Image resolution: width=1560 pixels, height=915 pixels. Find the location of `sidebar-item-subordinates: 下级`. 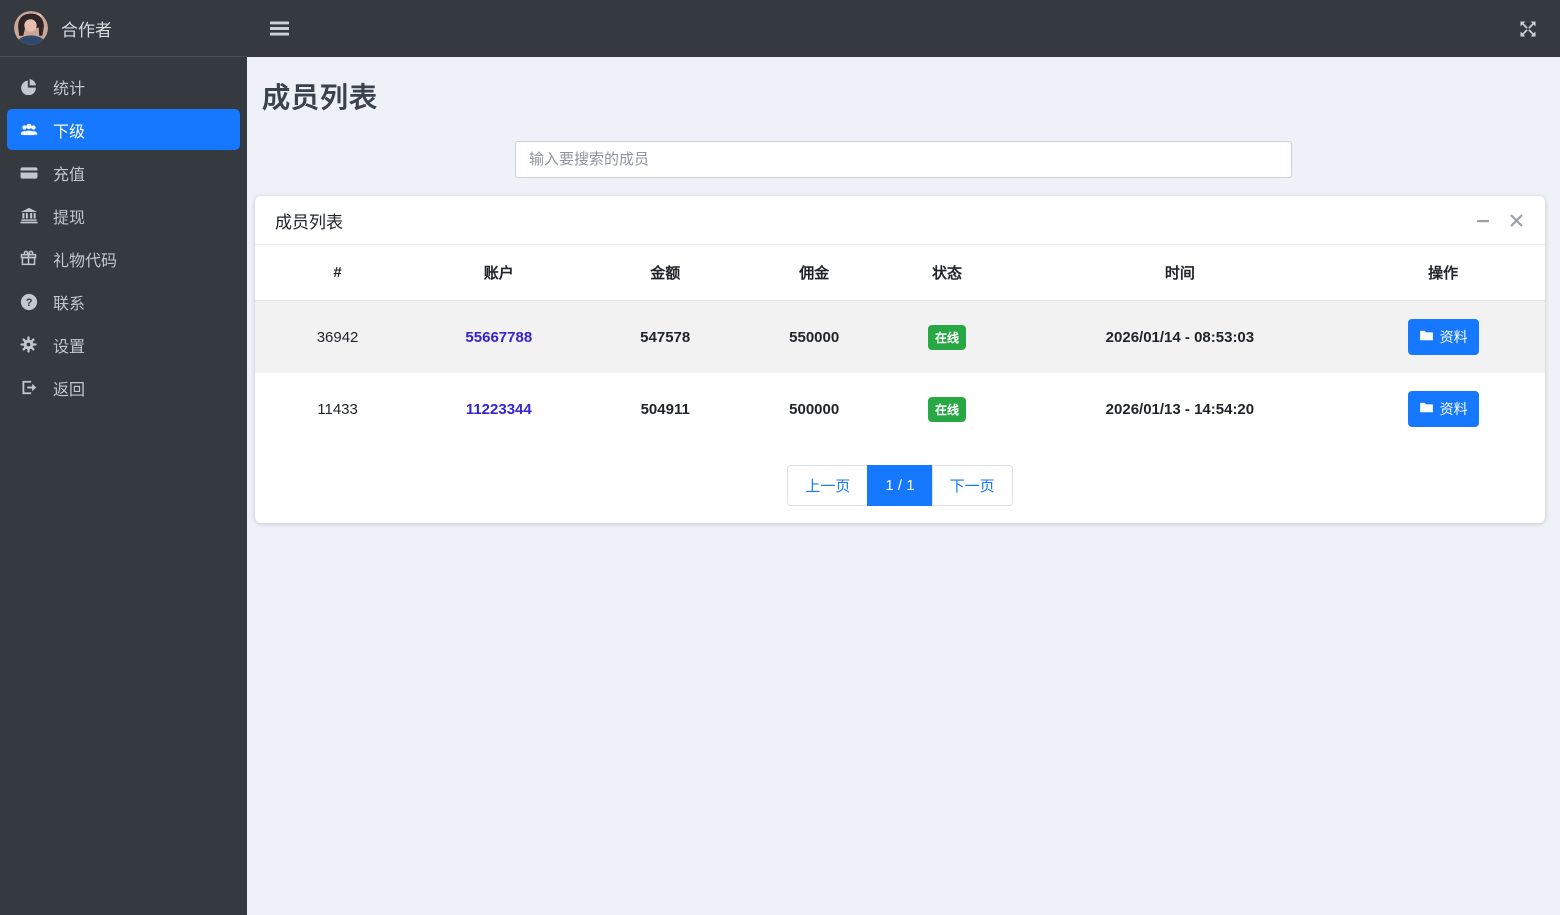

sidebar-item-subordinates: 下级 is located at coordinates (123, 129).